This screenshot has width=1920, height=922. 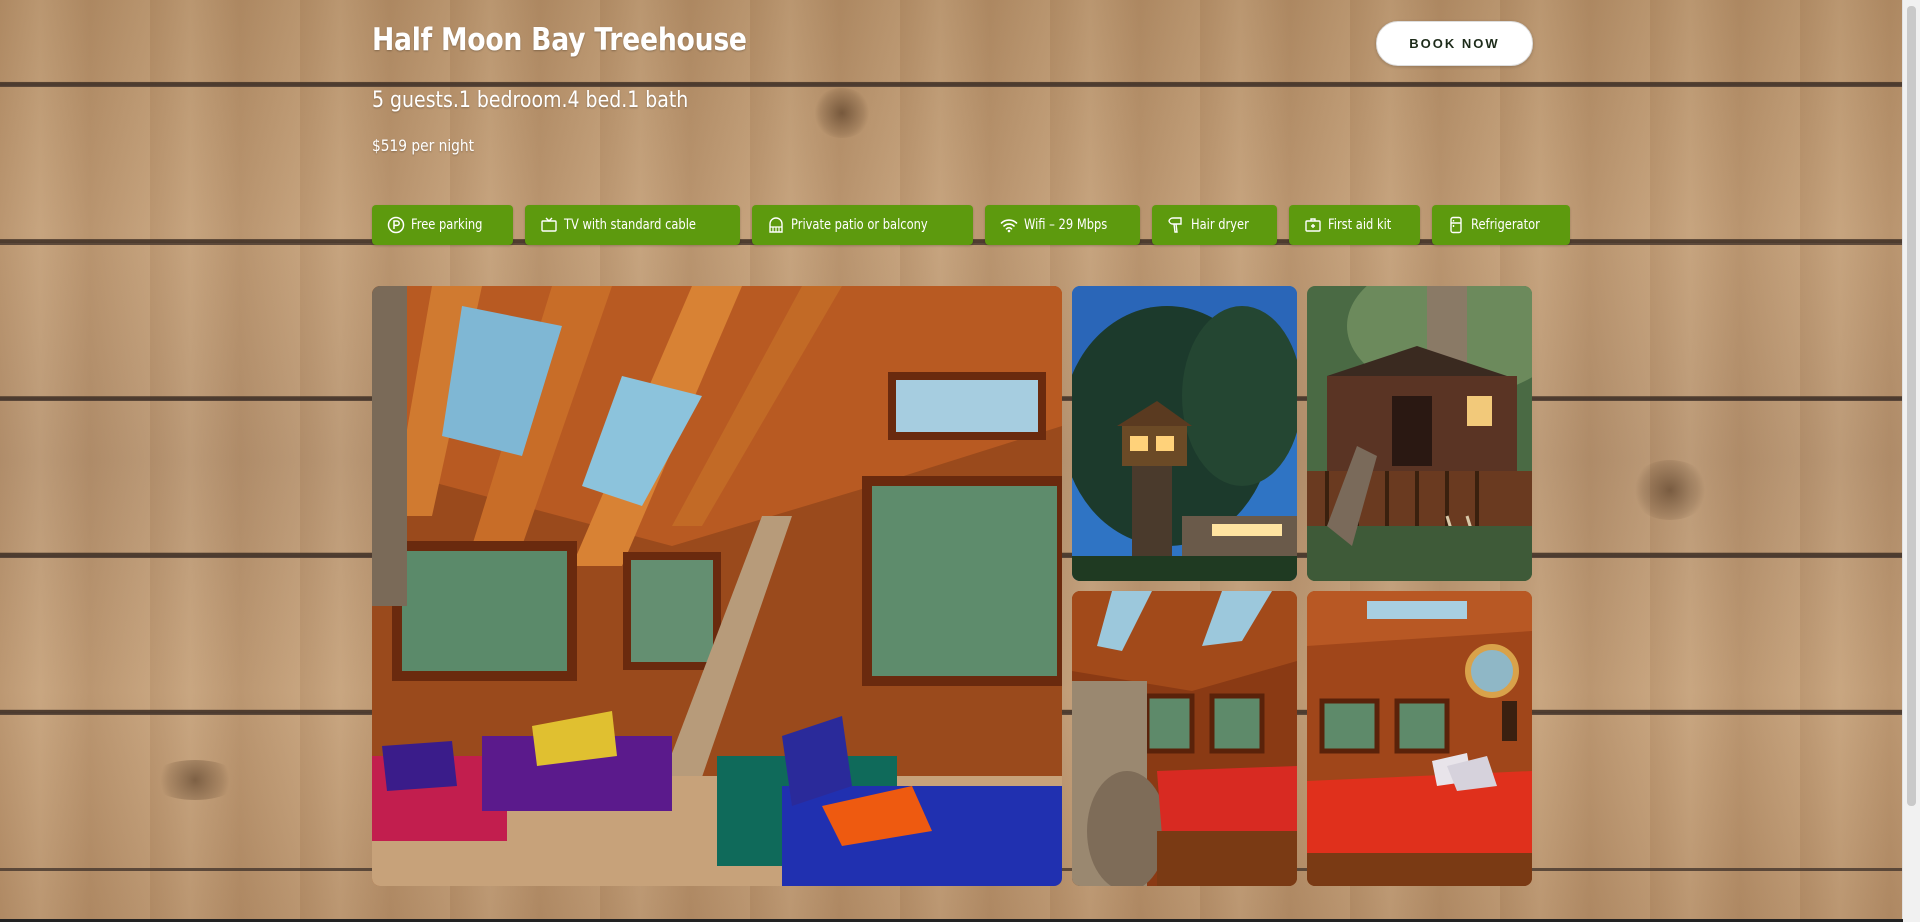 What do you see at coordinates (630, 225) in the screenshot?
I see `amenity-label: TV with standard cable` at bounding box center [630, 225].